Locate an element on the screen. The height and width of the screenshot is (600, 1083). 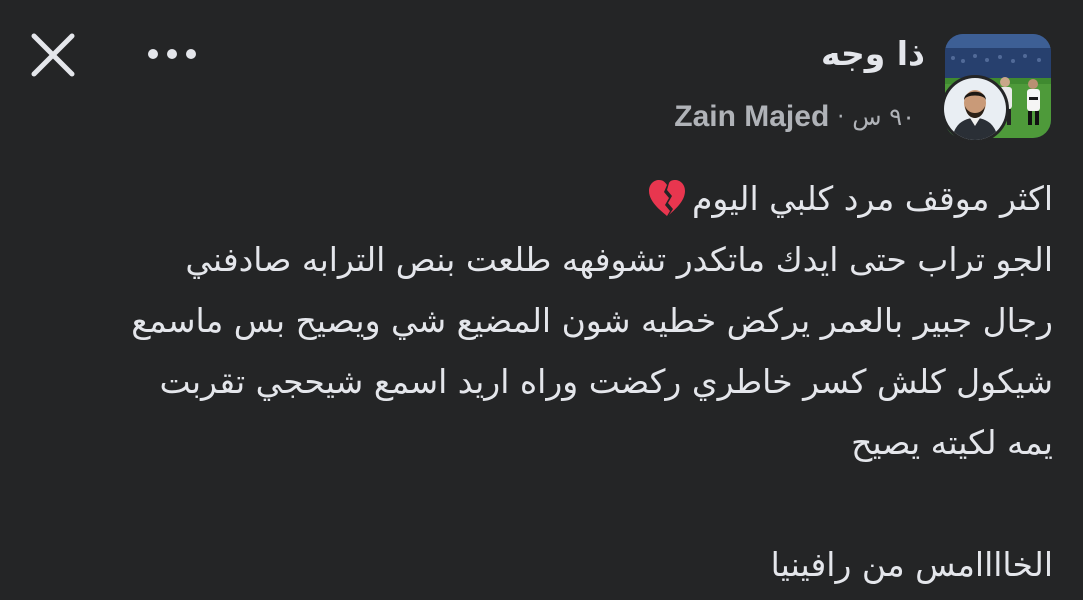
post-line-1: اكثر موقف مرد كلبي اليوم is located at coordinates (541, 198).